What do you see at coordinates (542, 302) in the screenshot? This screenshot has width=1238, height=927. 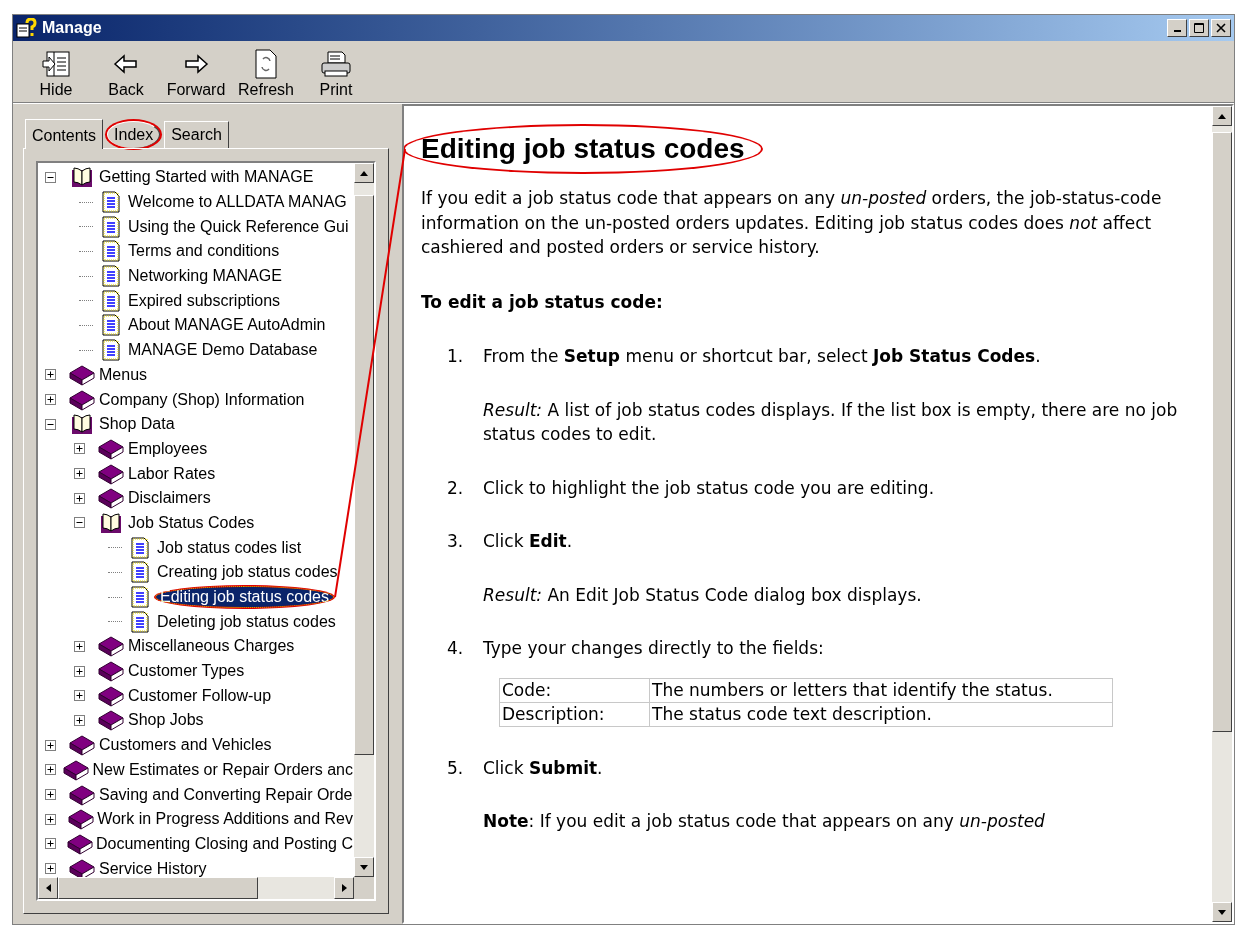 I see `procedure-heading: To edit a job status code:` at bounding box center [542, 302].